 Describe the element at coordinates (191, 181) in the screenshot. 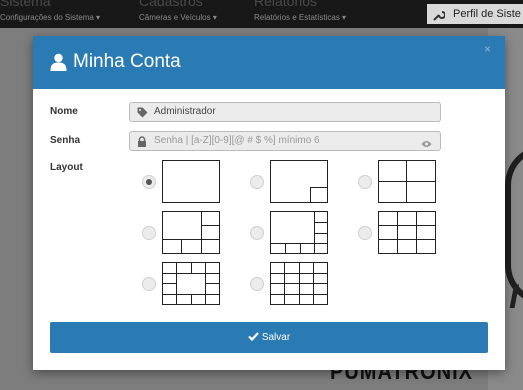

I see `layout-1-preview` at that location.